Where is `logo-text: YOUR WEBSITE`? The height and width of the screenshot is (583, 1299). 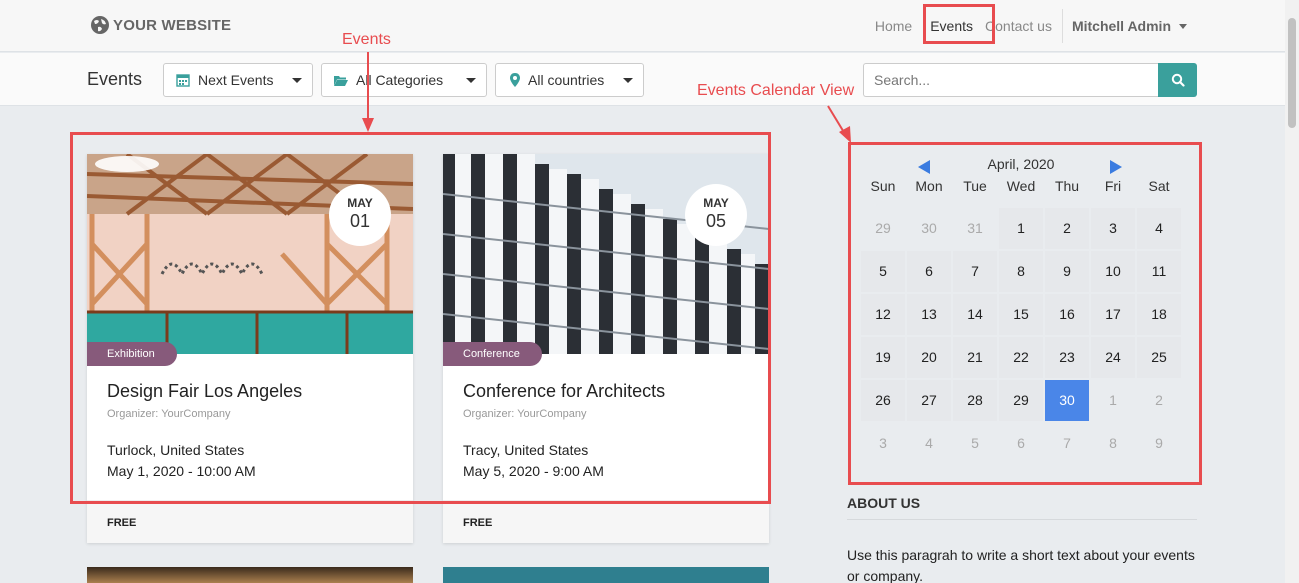 logo-text: YOUR WEBSITE is located at coordinates (172, 25).